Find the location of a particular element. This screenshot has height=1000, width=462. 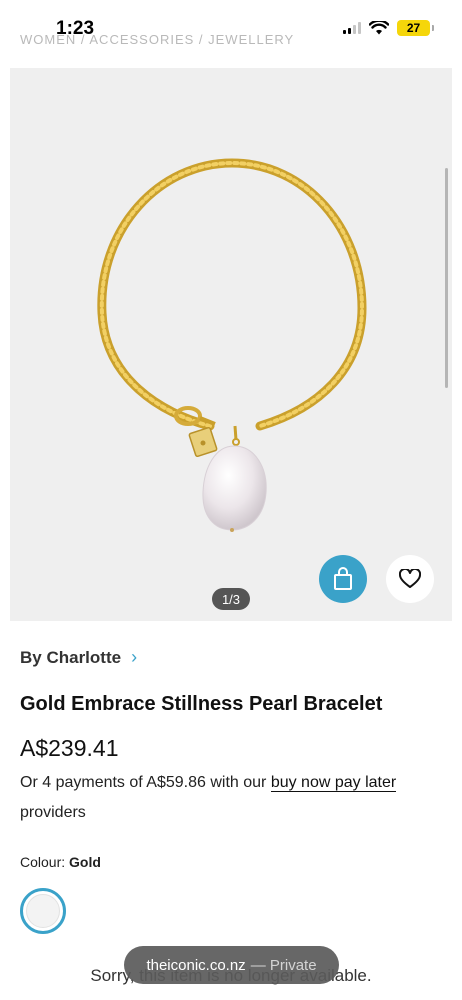

colour-value: Gold is located at coordinates (85, 862).